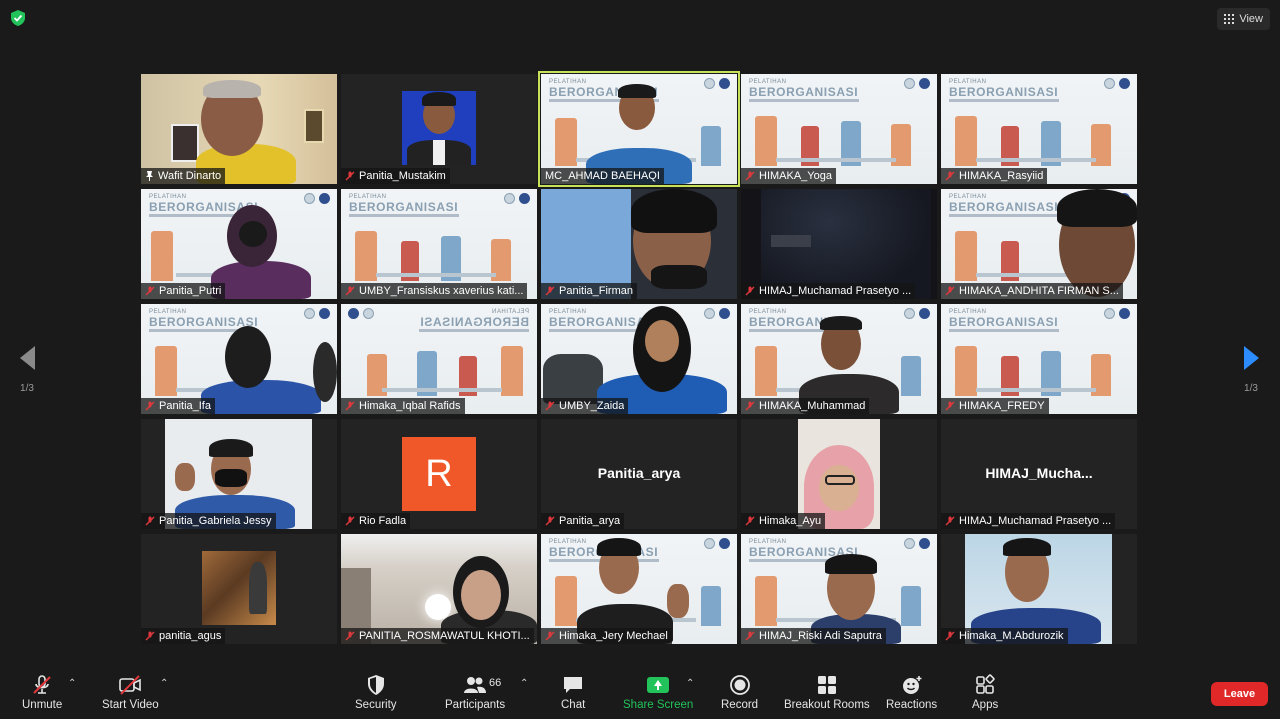 The image size is (1280, 719). Describe the element at coordinates (839, 129) in the screenshot. I see `video-tile: PELATIHAN BERORGANISASI HIMAKA_Yoga` at that location.